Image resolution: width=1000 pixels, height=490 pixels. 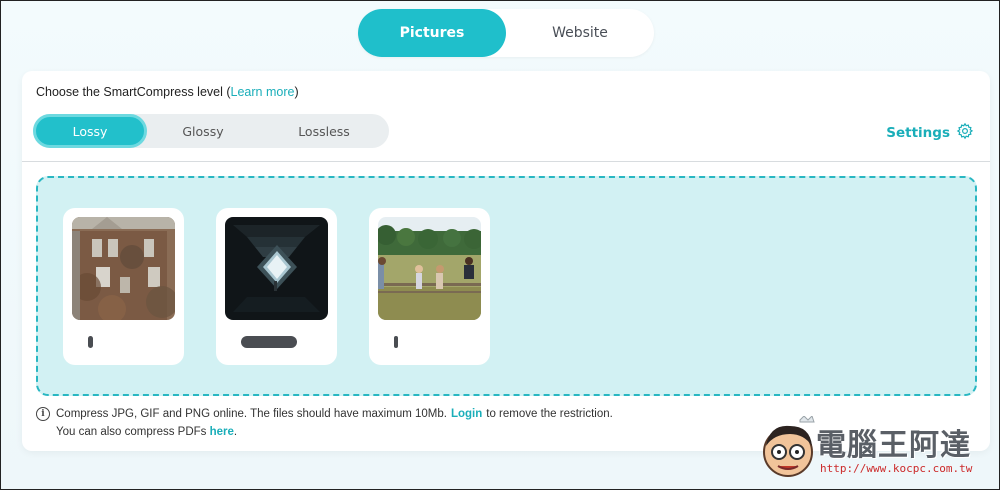 What do you see at coordinates (276, 268) in the screenshot?
I see `thumbnail-skylight` at bounding box center [276, 268].